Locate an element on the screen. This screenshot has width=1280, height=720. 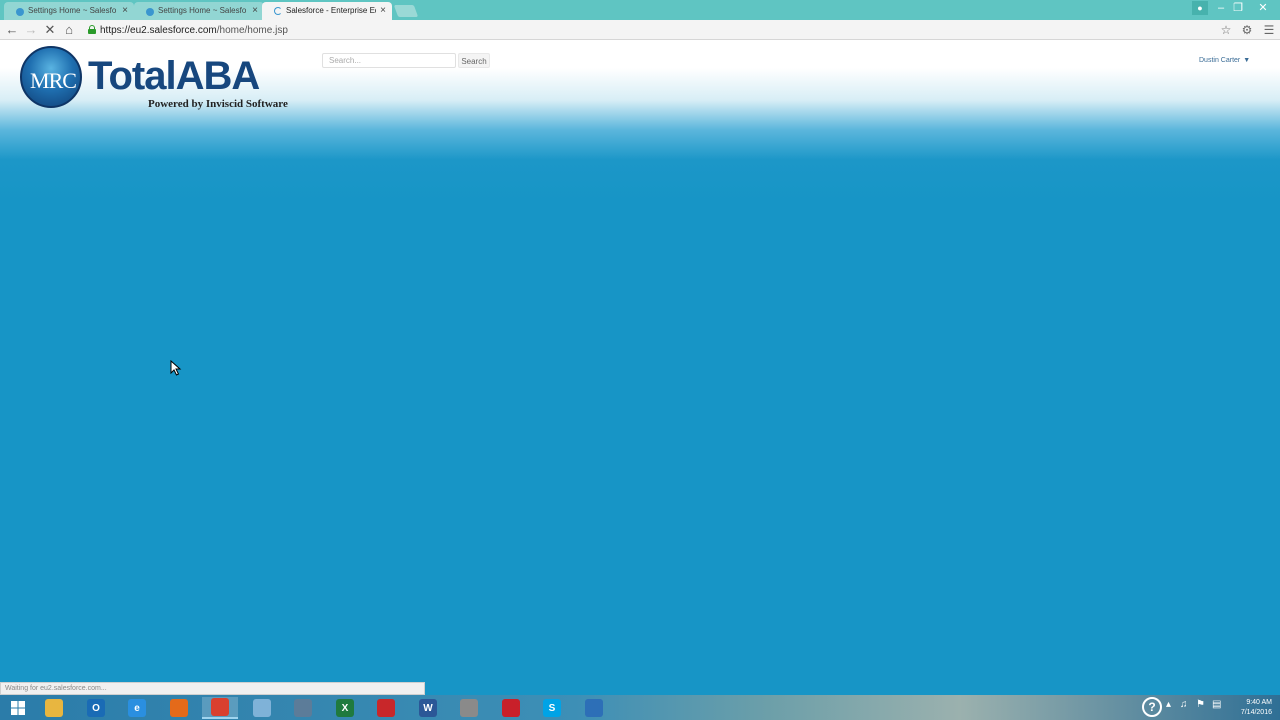
bookmark-star-icon: ☆ is located at coordinates (1226, 30).